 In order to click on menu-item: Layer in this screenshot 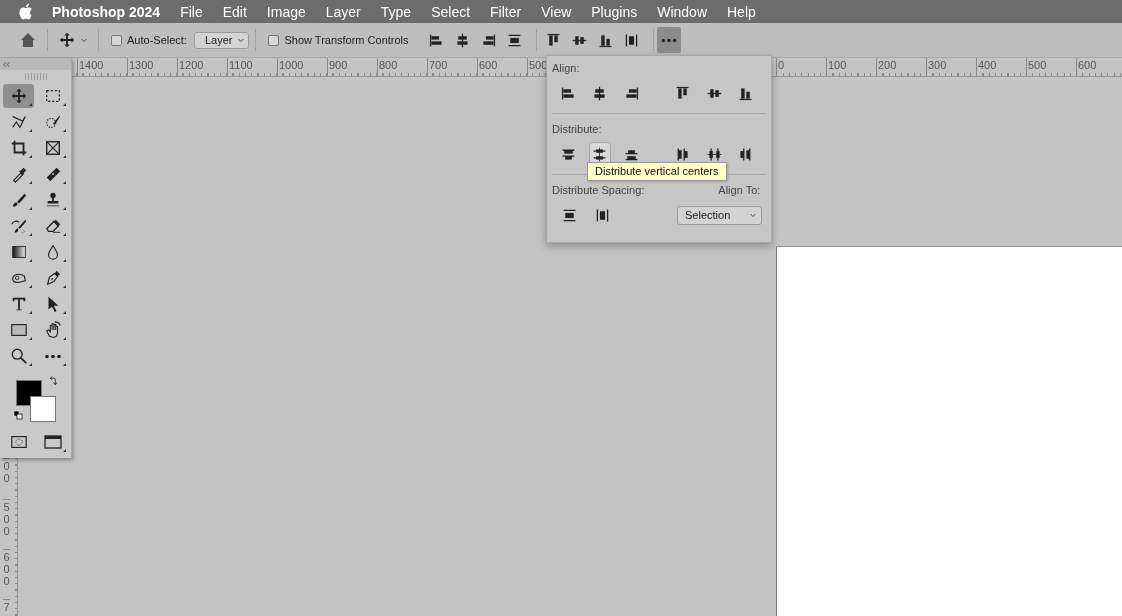, I will do `click(343, 11)`.